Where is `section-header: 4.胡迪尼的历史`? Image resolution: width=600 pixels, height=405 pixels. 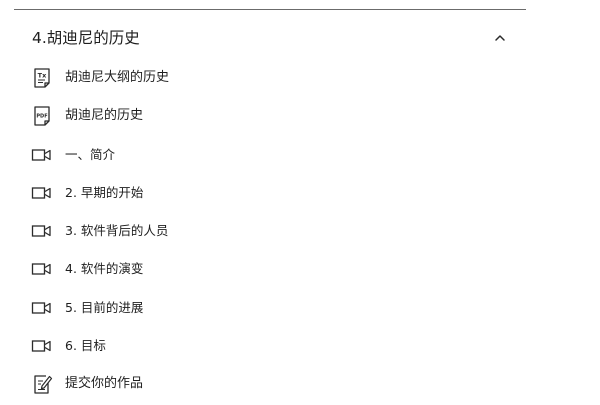
section-header: 4.胡迪尼的历史 is located at coordinates (270, 39).